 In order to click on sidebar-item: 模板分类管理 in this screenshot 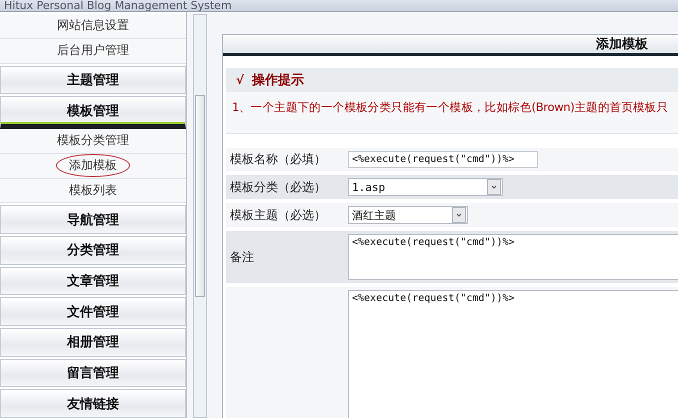, I will do `click(93, 141)`.